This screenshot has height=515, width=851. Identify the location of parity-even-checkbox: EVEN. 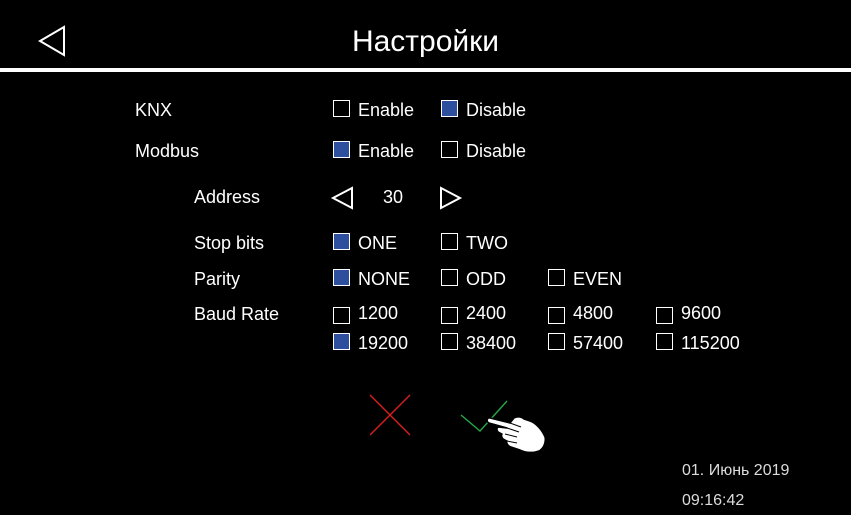
(590, 279).